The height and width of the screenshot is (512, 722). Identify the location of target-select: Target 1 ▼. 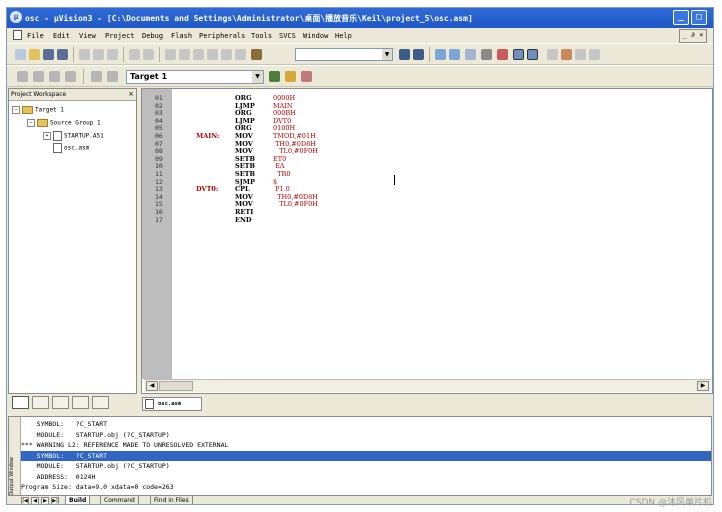
(195, 77).